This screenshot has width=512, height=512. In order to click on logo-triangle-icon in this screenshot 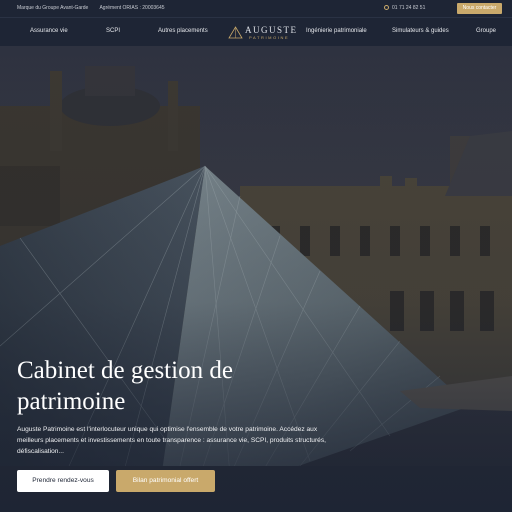, I will do `click(235, 32)`.